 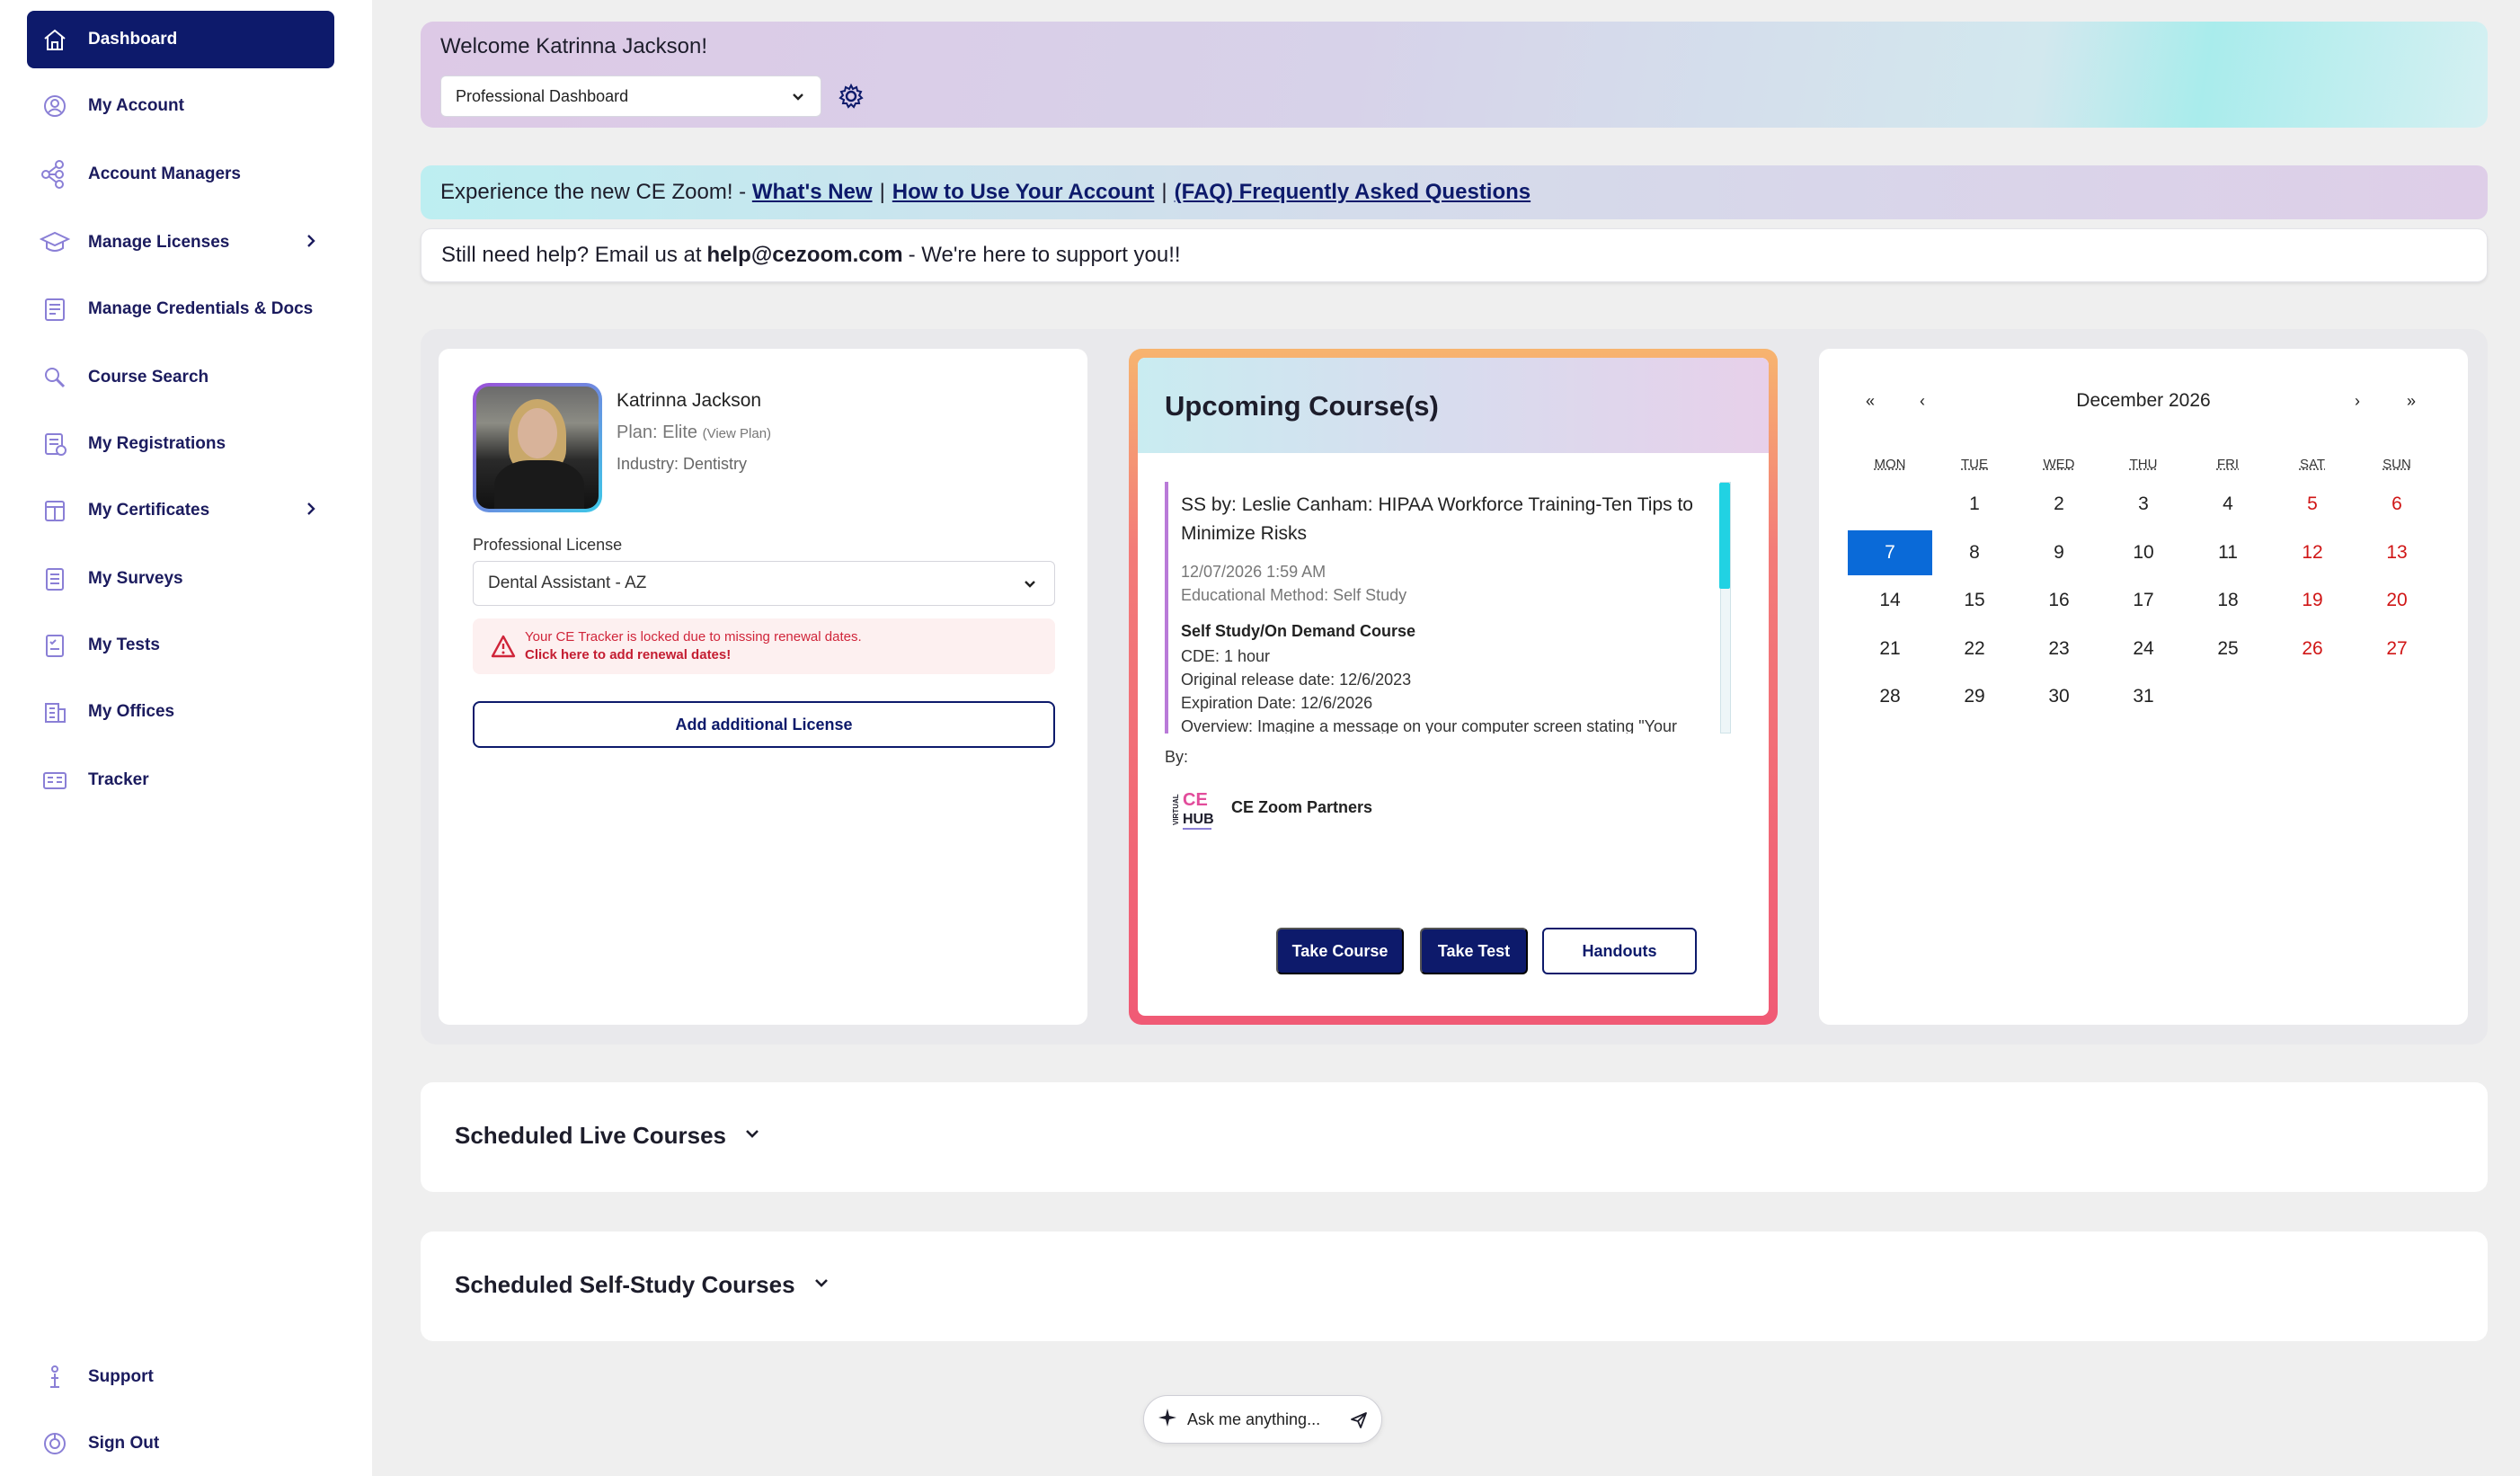 What do you see at coordinates (1198, 820) in the screenshot?
I see `svg-text: HUB` at bounding box center [1198, 820].